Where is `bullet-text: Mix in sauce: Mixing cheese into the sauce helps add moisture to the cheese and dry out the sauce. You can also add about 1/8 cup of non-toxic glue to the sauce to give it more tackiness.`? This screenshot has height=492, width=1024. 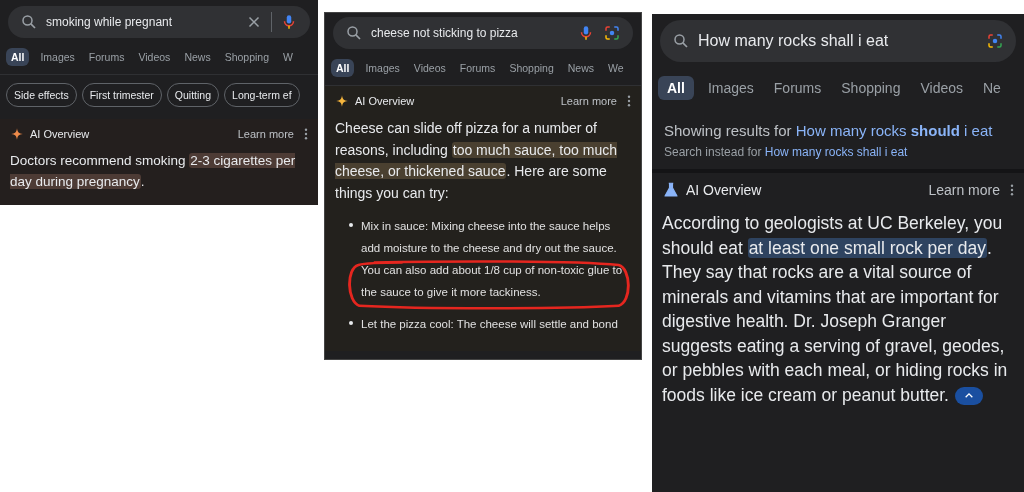 bullet-text: Mix in sauce: Mixing cheese into the sauce helps add moisture to the cheese and dry out the sauce. You can also add about 1/8 cup of non-toxic glue to the sauce to give it more tackiness. is located at coordinates (492, 259).